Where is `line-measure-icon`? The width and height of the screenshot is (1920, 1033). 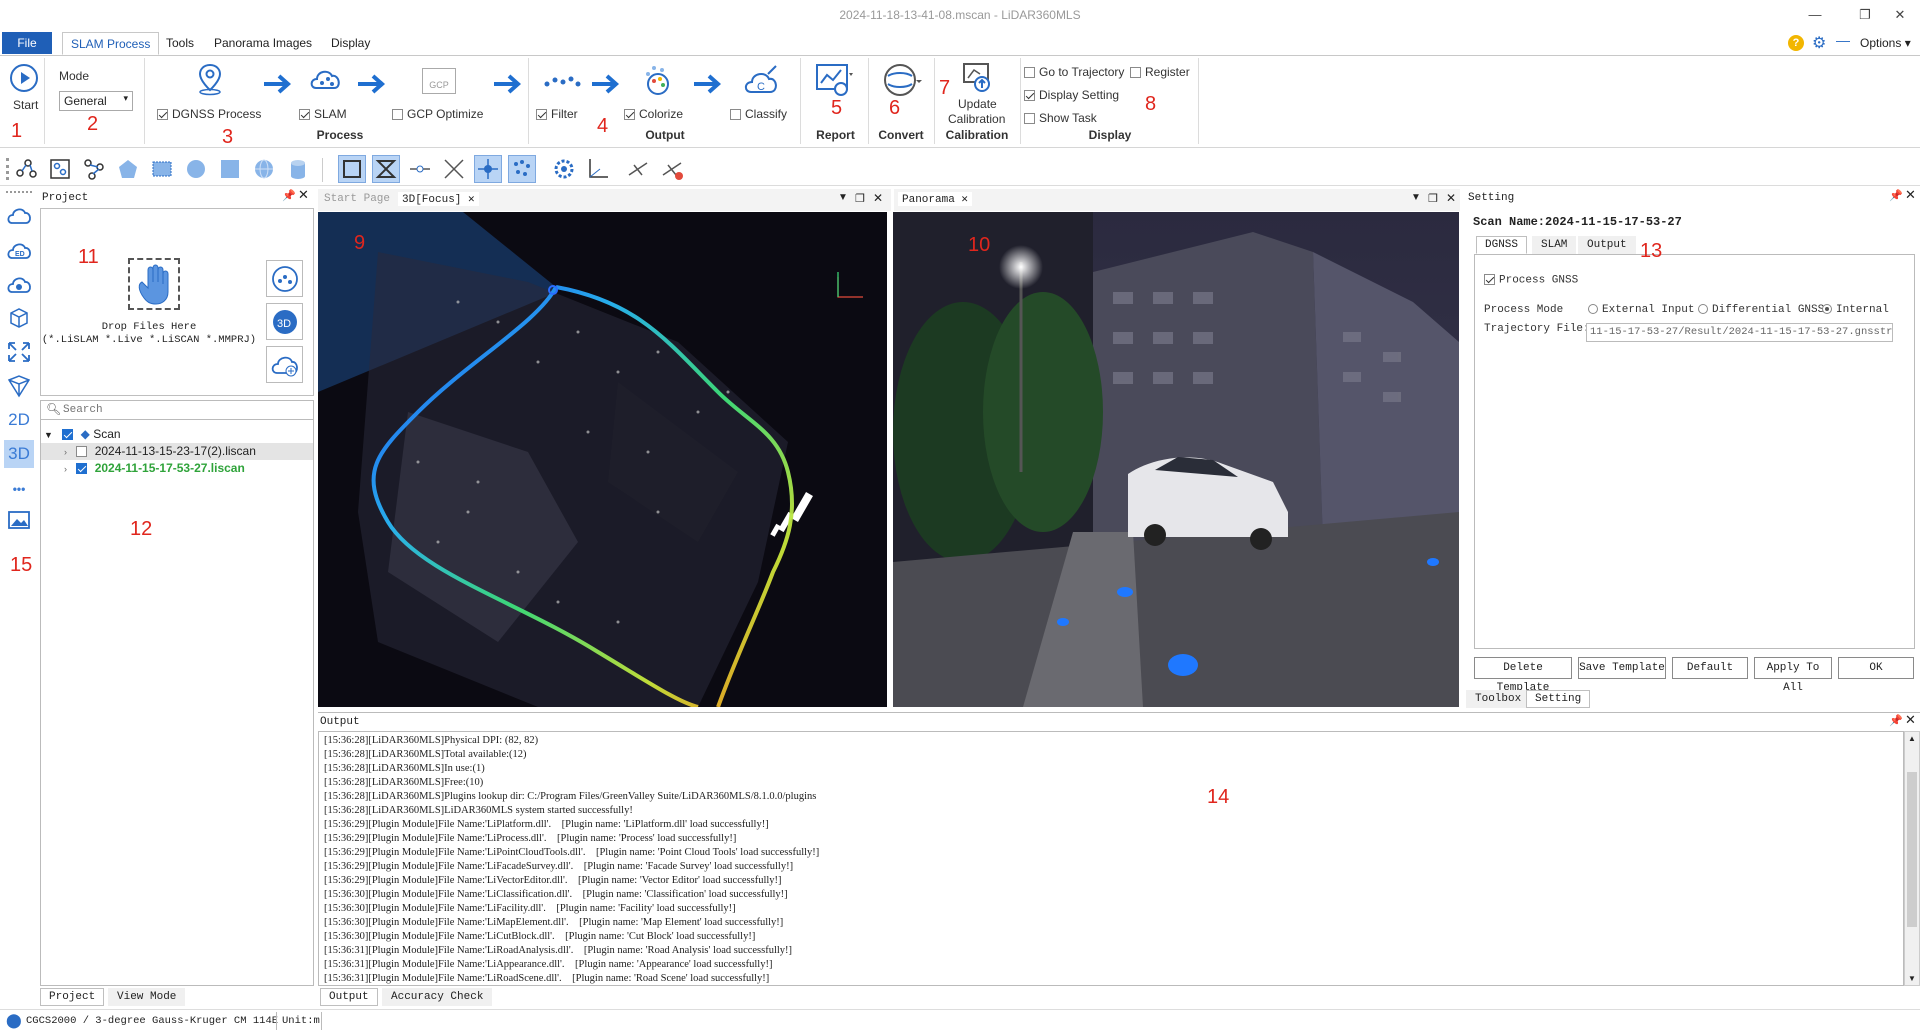
line-measure-icon is located at coordinates (420, 169).